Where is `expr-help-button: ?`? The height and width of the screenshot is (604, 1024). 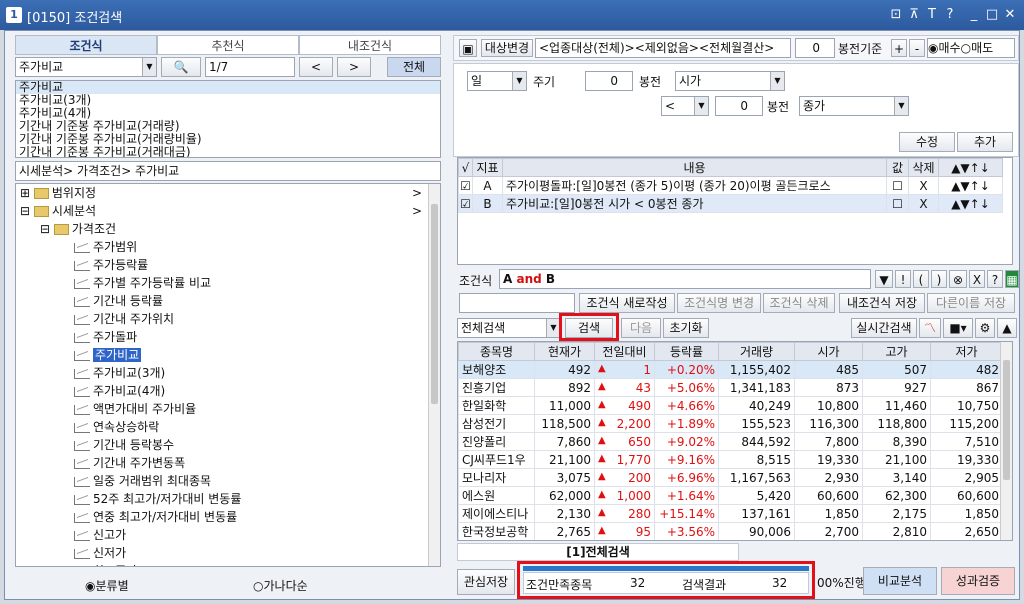
expr-help-button: ? is located at coordinates (995, 279).